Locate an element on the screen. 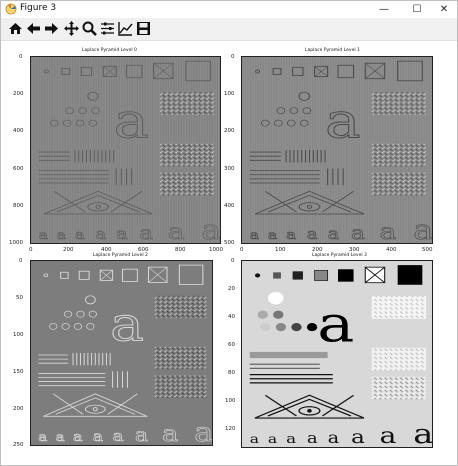 The width and height of the screenshot is (458, 466). panel-3-ytick: 20 is located at coordinates (231, 289).